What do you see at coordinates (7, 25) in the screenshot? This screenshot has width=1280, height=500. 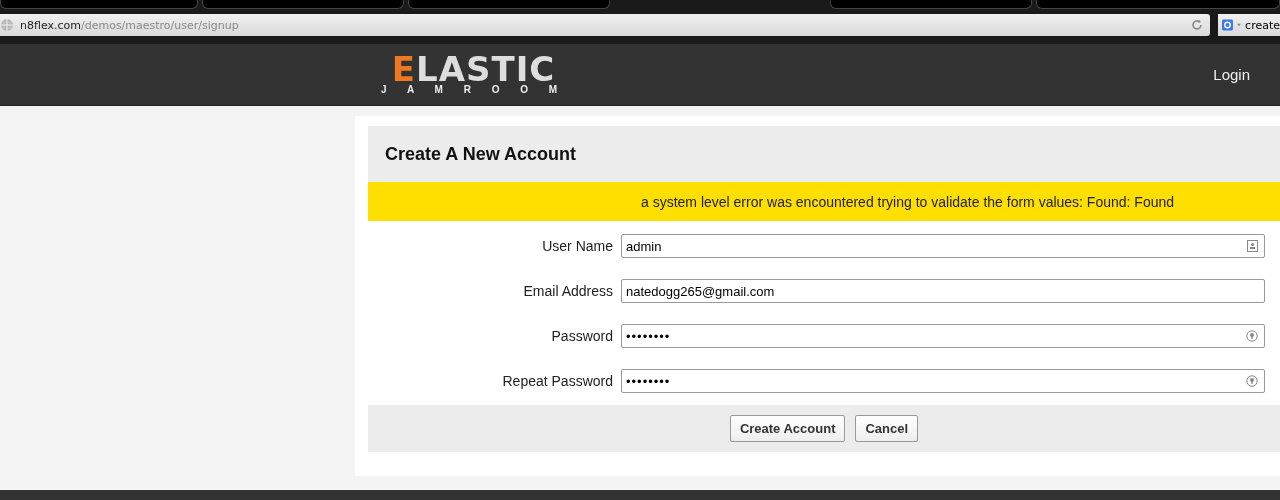 I see `globe-icon` at bounding box center [7, 25].